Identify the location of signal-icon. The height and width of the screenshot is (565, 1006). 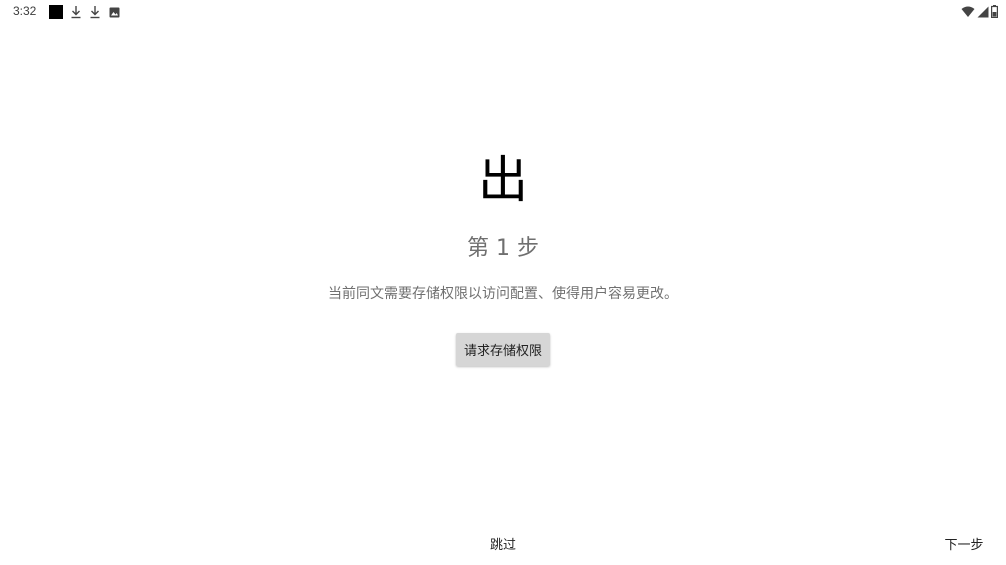
(983, 12).